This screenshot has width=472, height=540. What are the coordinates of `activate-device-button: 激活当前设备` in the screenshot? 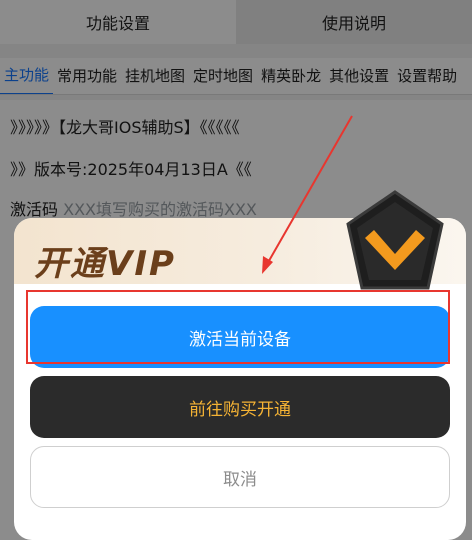 It's located at (240, 337).